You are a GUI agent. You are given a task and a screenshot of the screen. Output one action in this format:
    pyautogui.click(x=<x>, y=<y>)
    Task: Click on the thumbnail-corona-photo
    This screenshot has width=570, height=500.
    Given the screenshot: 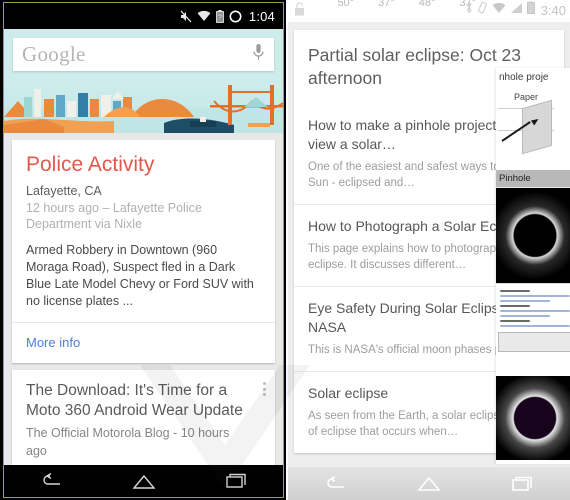 What is the action you would take?
    pyautogui.click(x=533, y=418)
    